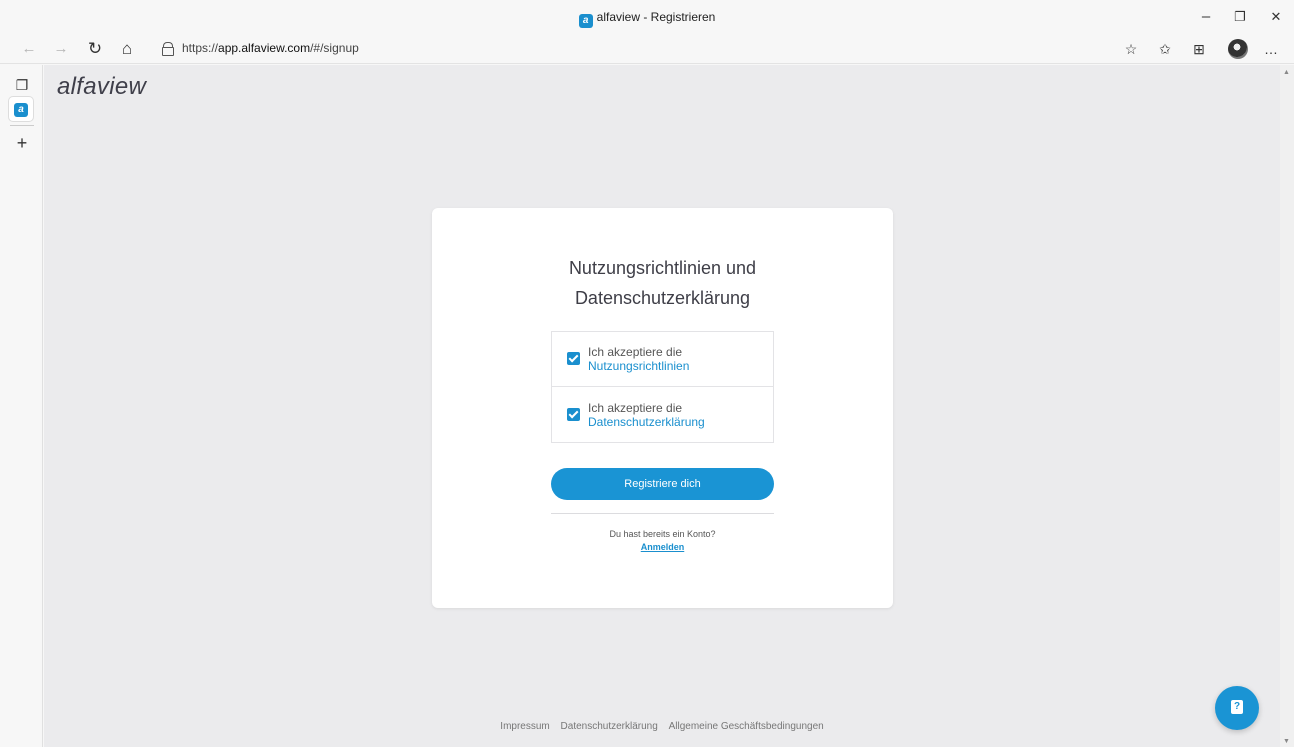  What do you see at coordinates (1165, 49) in the screenshot?
I see `favorites-icon: ✩` at bounding box center [1165, 49].